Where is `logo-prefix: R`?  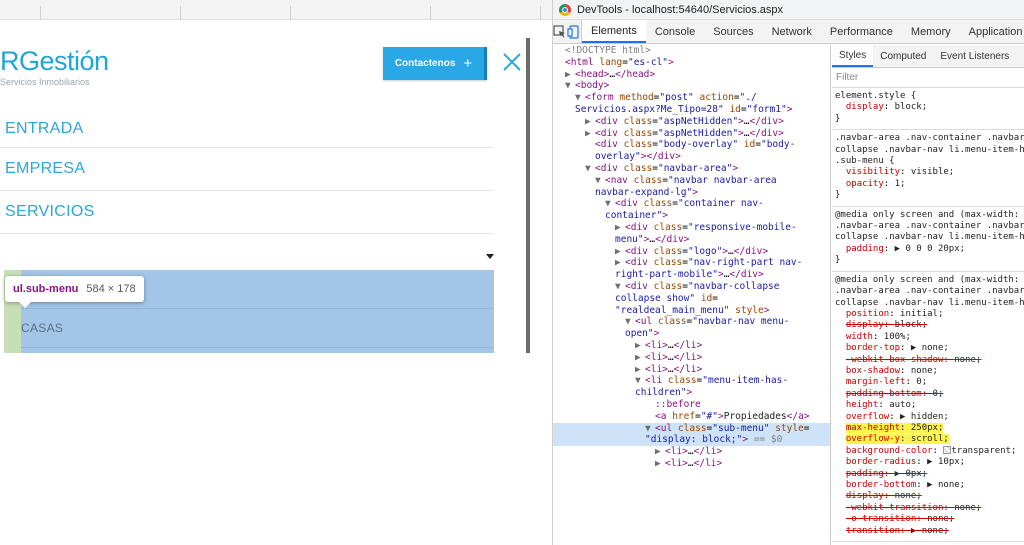 logo-prefix: R is located at coordinates (10, 61).